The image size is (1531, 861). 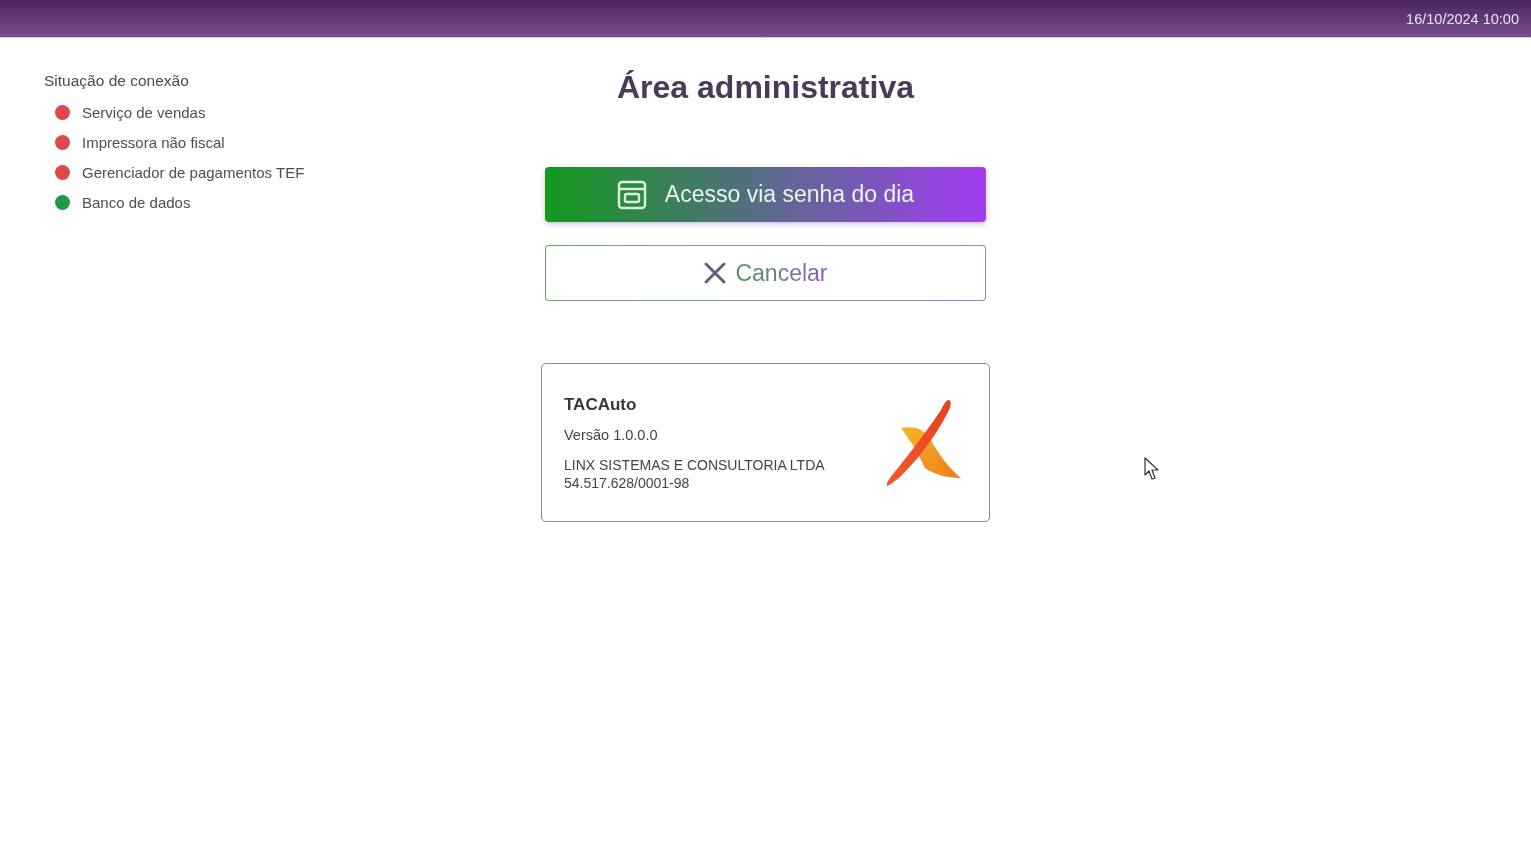 I want to click on close-icon, so click(x=715, y=273).